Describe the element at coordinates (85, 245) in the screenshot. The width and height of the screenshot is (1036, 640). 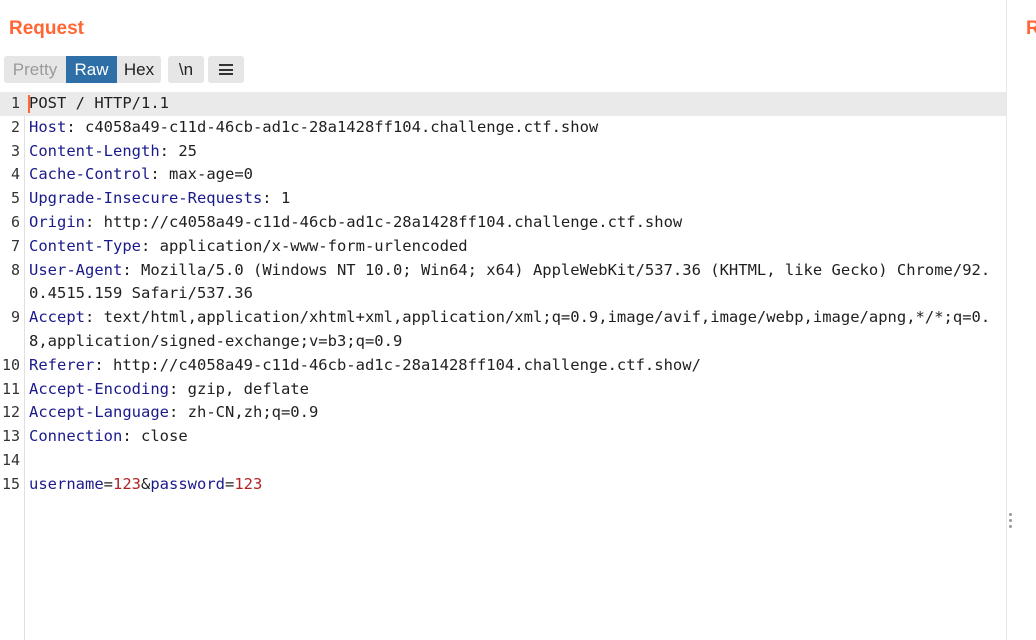
I see `header-name: Content-Type` at that location.